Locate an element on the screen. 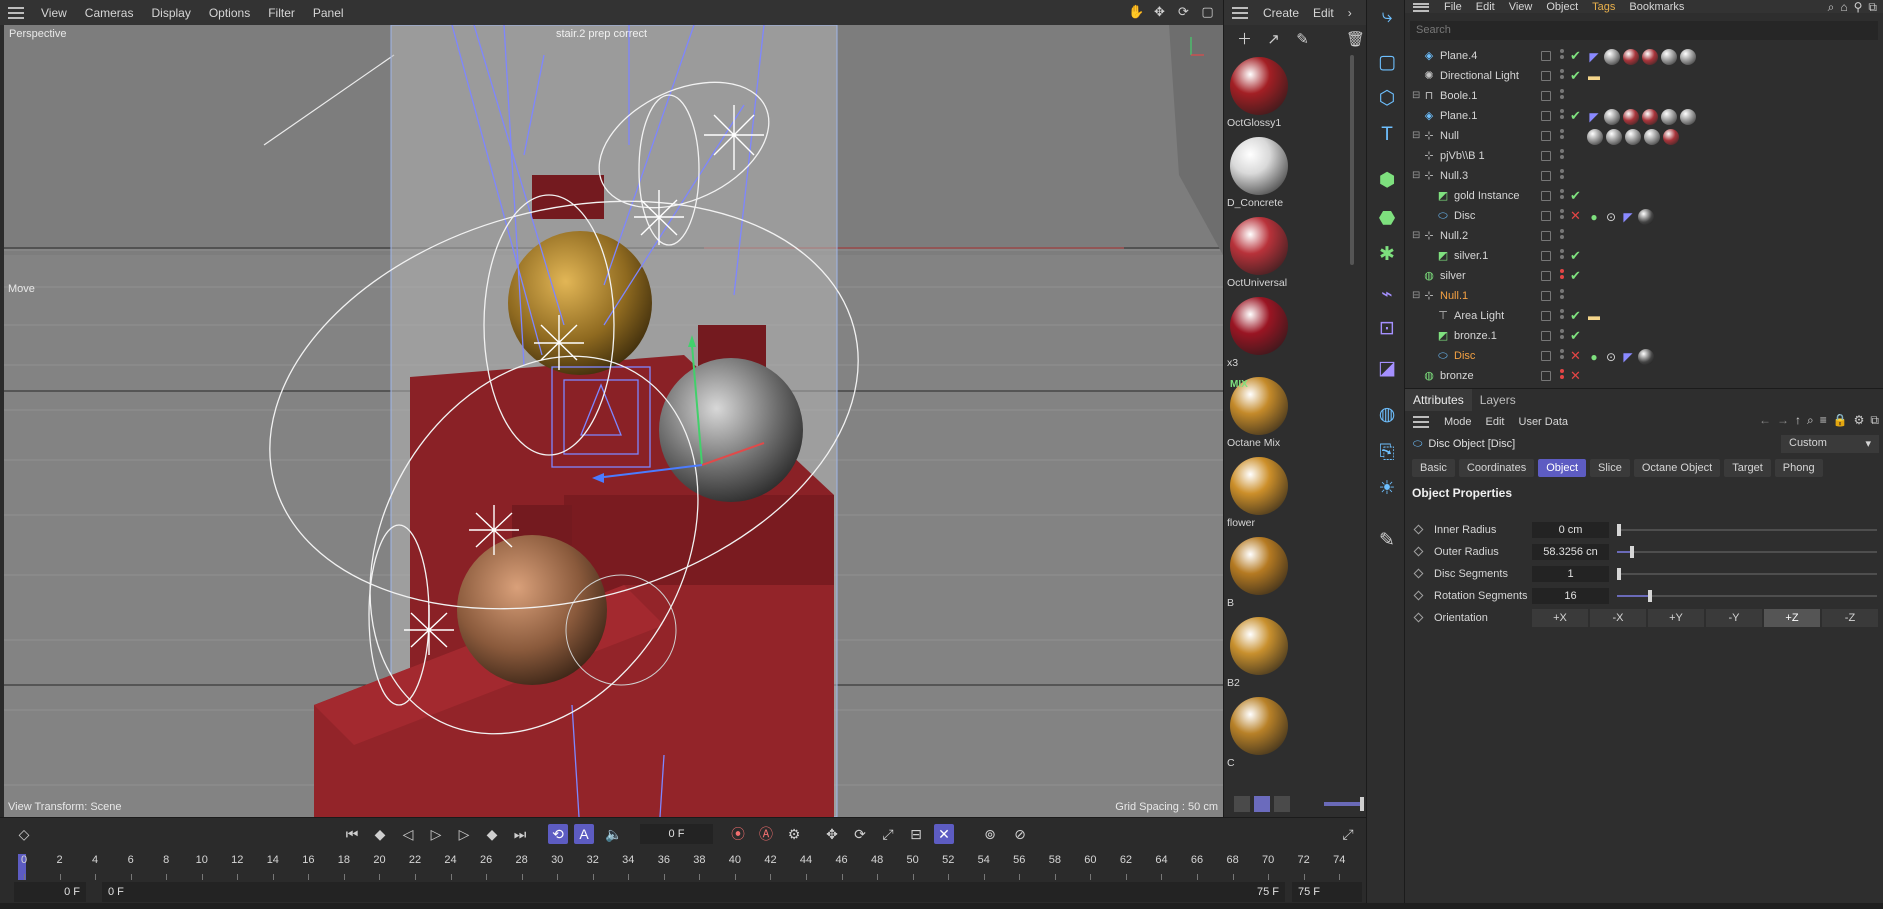 This screenshot has height=909, width=1883. subtab-octane-object: Octane Object is located at coordinates (1677, 468).